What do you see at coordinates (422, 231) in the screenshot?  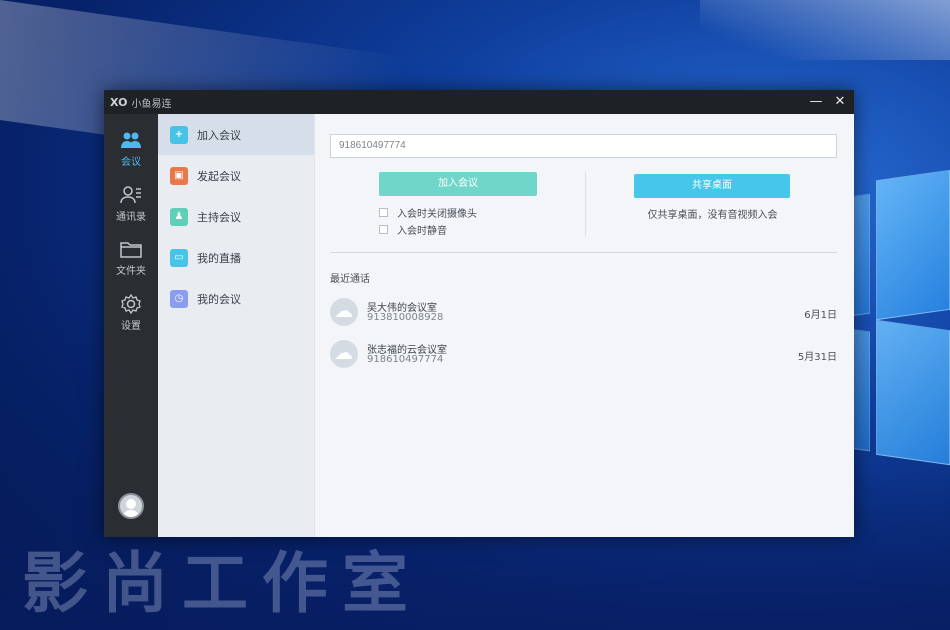 I see `mute-label: 入会时静音` at bounding box center [422, 231].